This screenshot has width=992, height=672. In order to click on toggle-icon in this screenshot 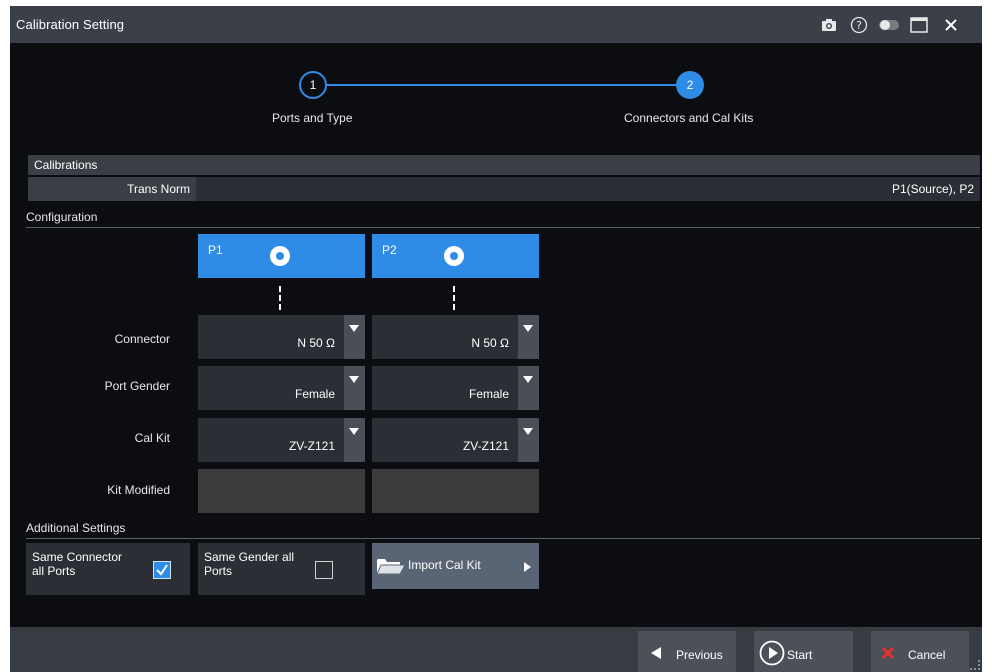, I will do `click(889, 25)`.